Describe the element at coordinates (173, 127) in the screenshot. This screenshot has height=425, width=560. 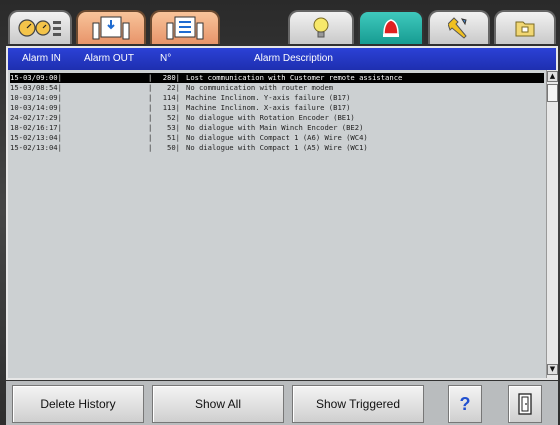
I see `alarm-number-cell: 53|` at that location.